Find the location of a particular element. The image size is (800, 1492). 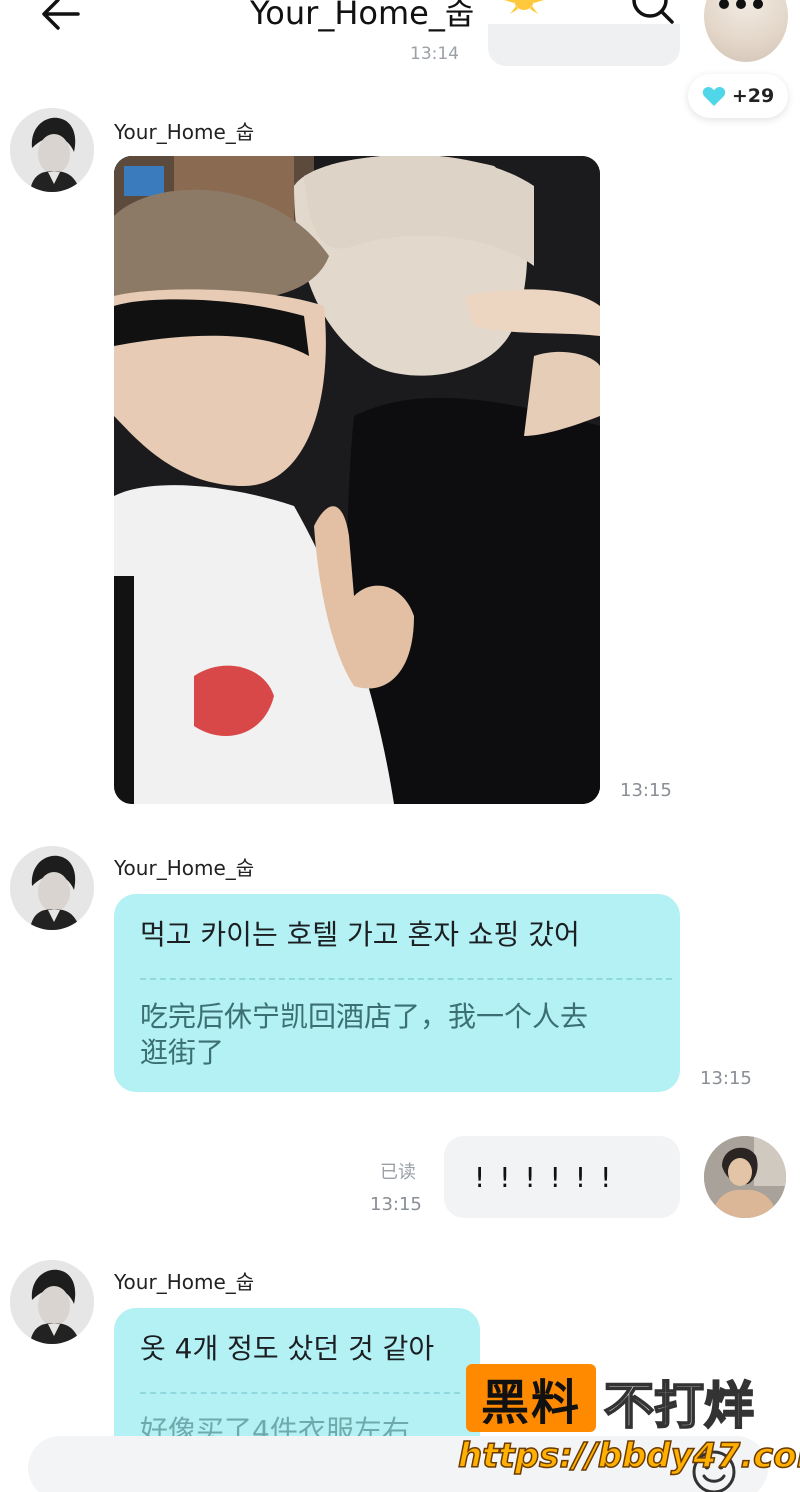

watermark-logo: 黑料 is located at coordinates (531, 1398).